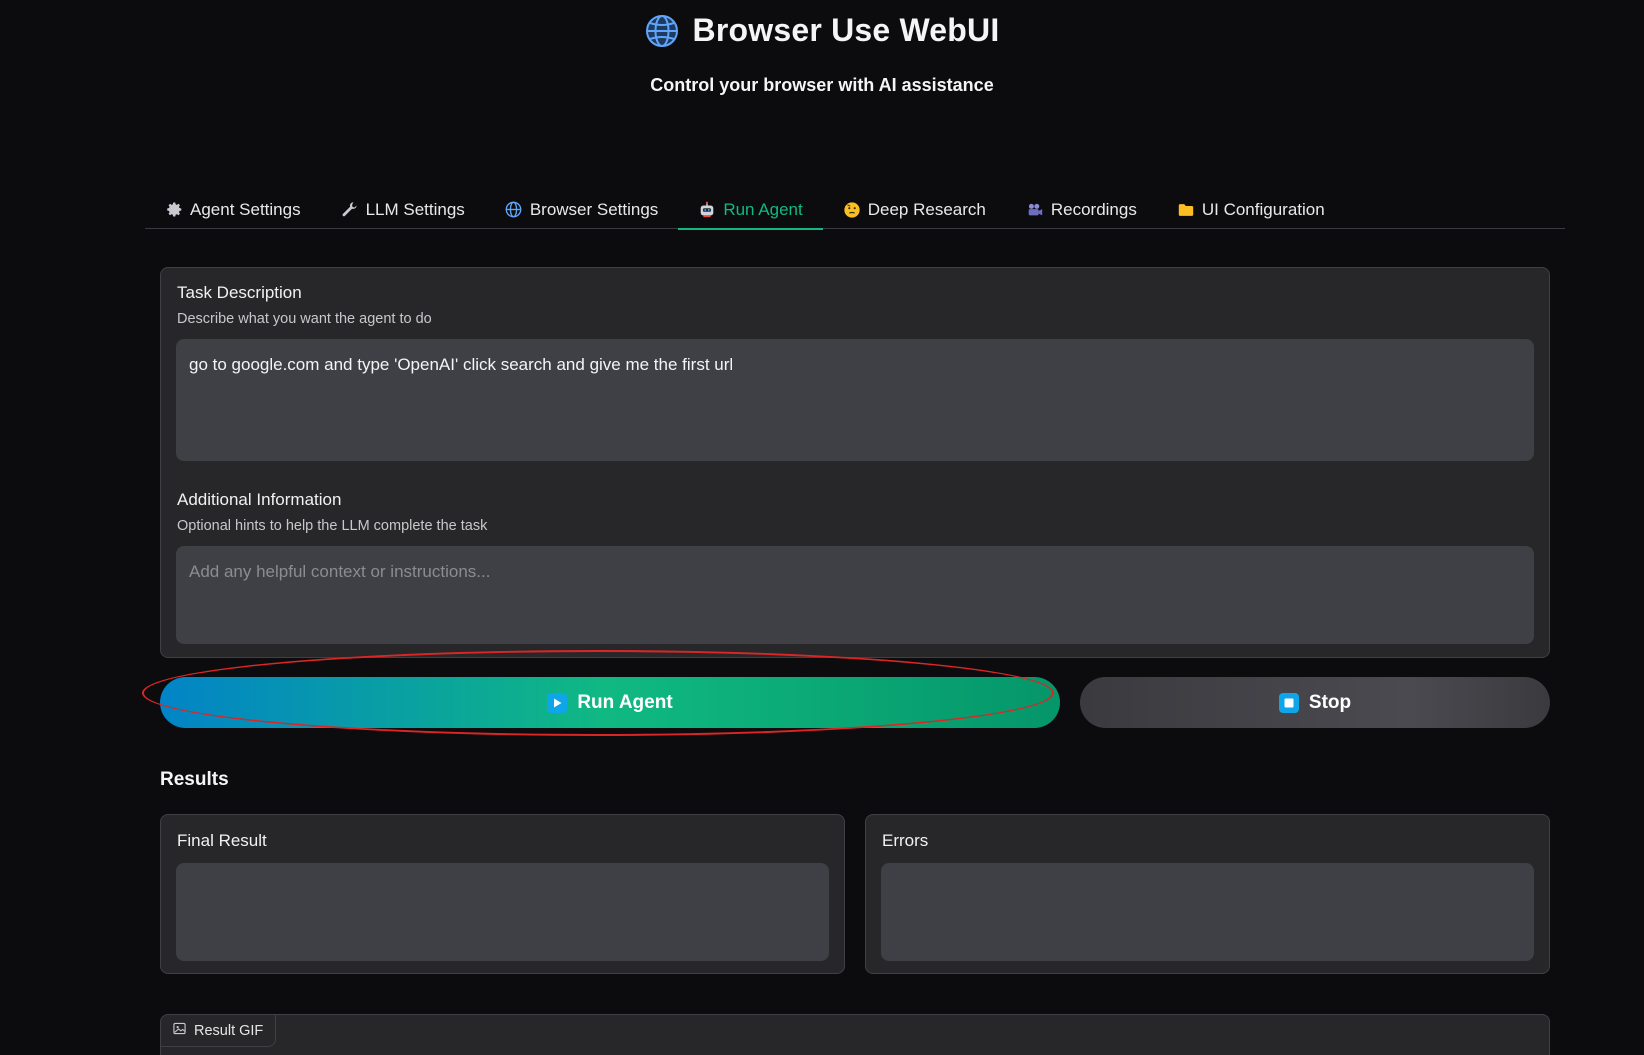  What do you see at coordinates (179, 1030) in the screenshot?
I see `image-icon` at bounding box center [179, 1030].